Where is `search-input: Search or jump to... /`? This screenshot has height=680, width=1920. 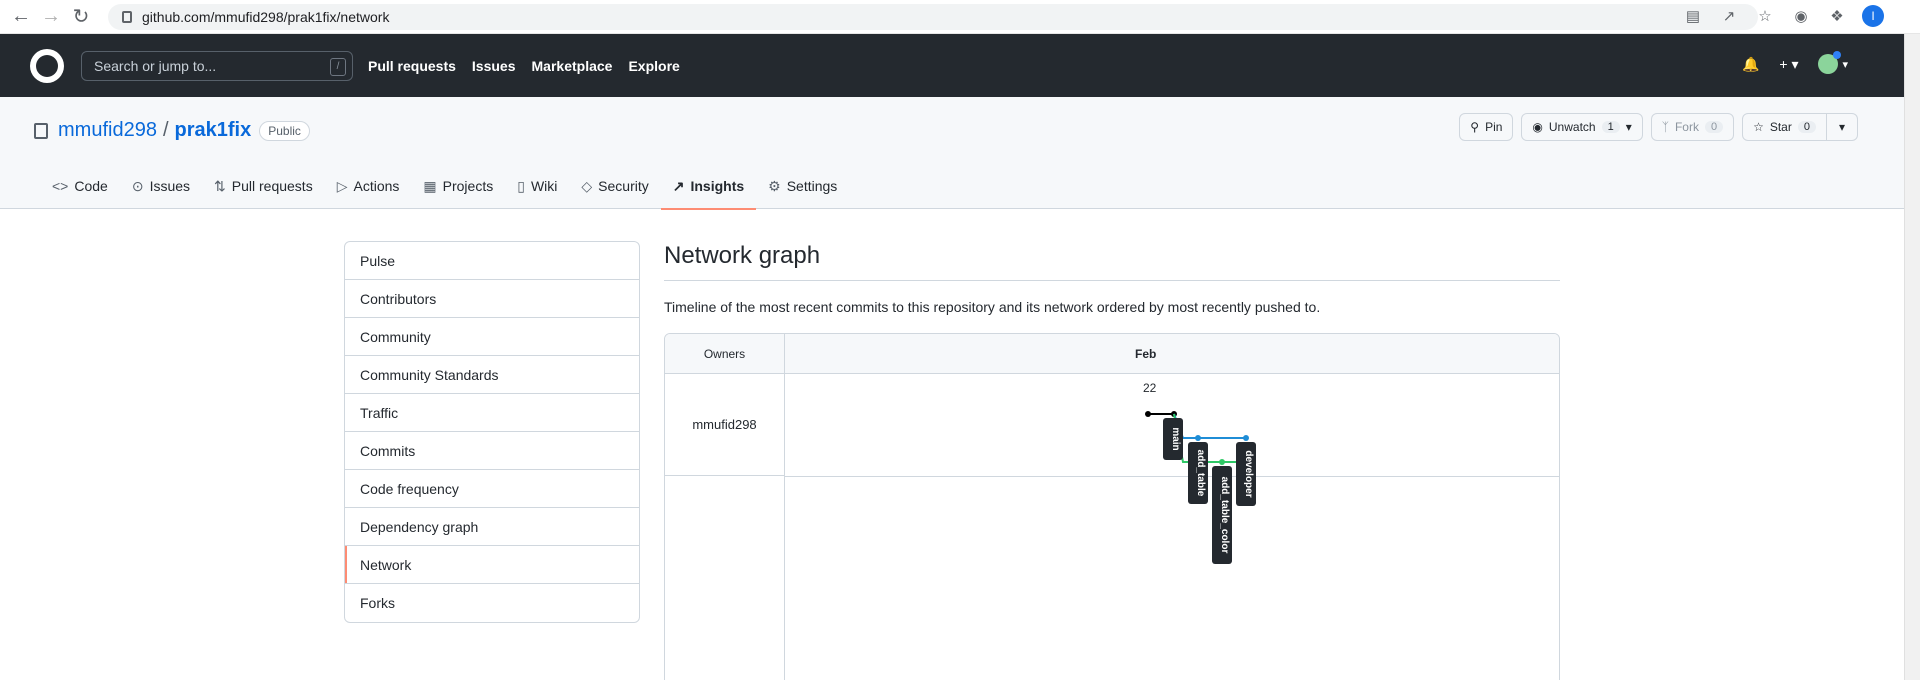 search-input: Search or jump to... / is located at coordinates (217, 65).